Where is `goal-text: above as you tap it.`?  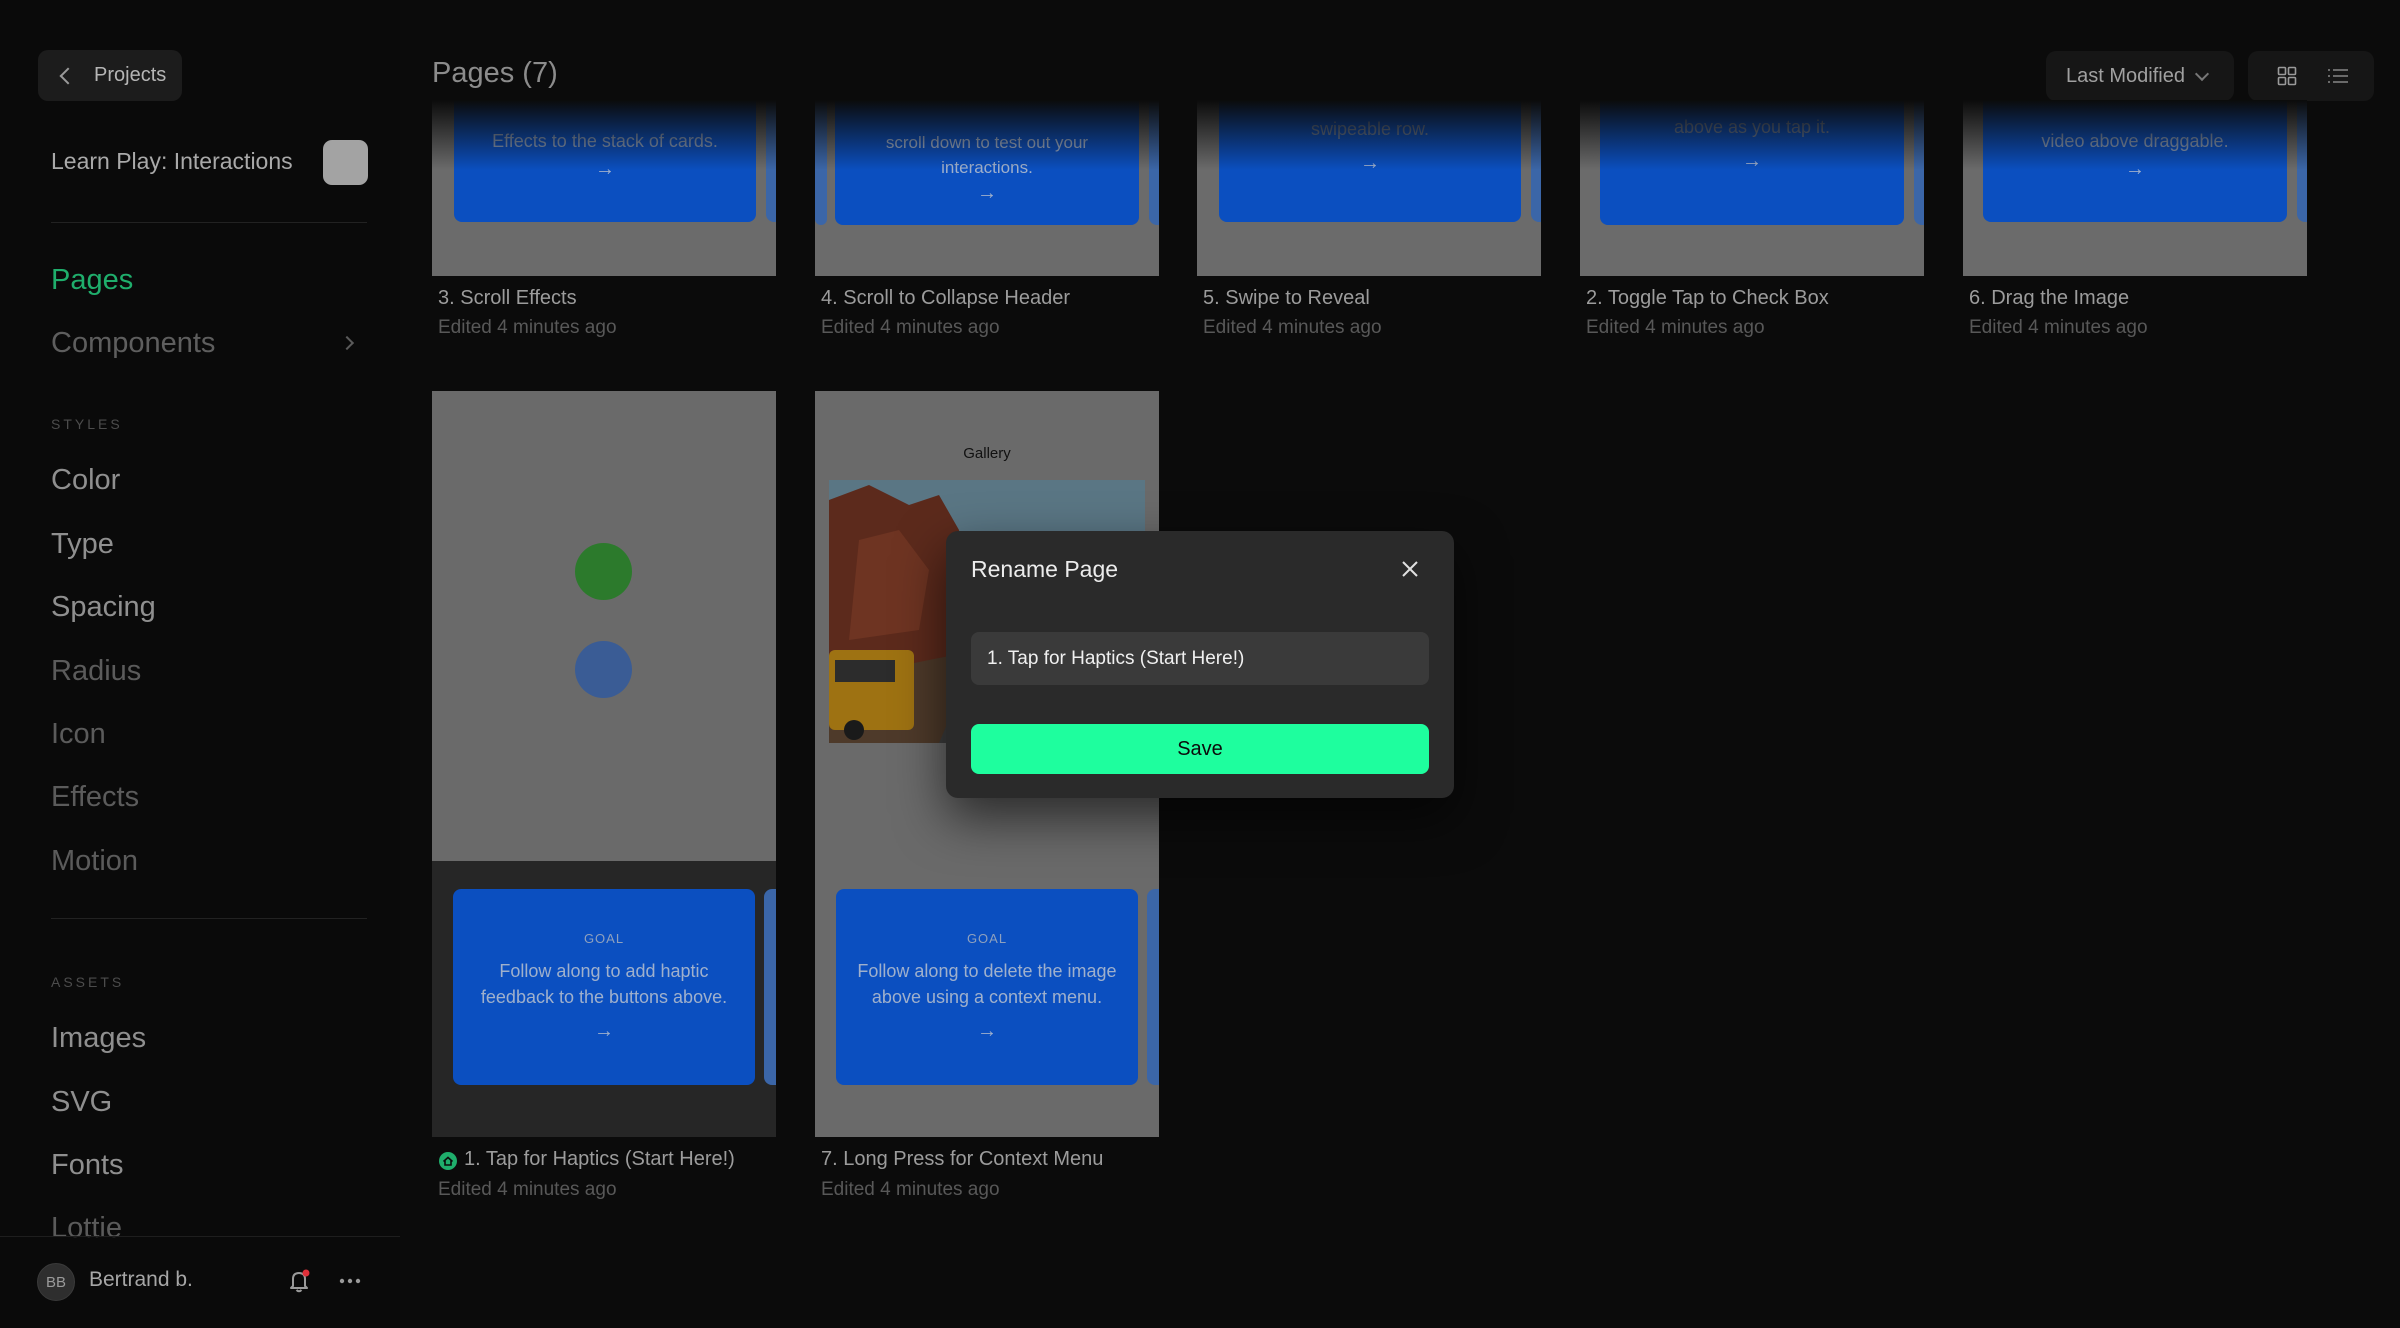
goal-text: above as you tap it. is located at coordinates (1752, 127).